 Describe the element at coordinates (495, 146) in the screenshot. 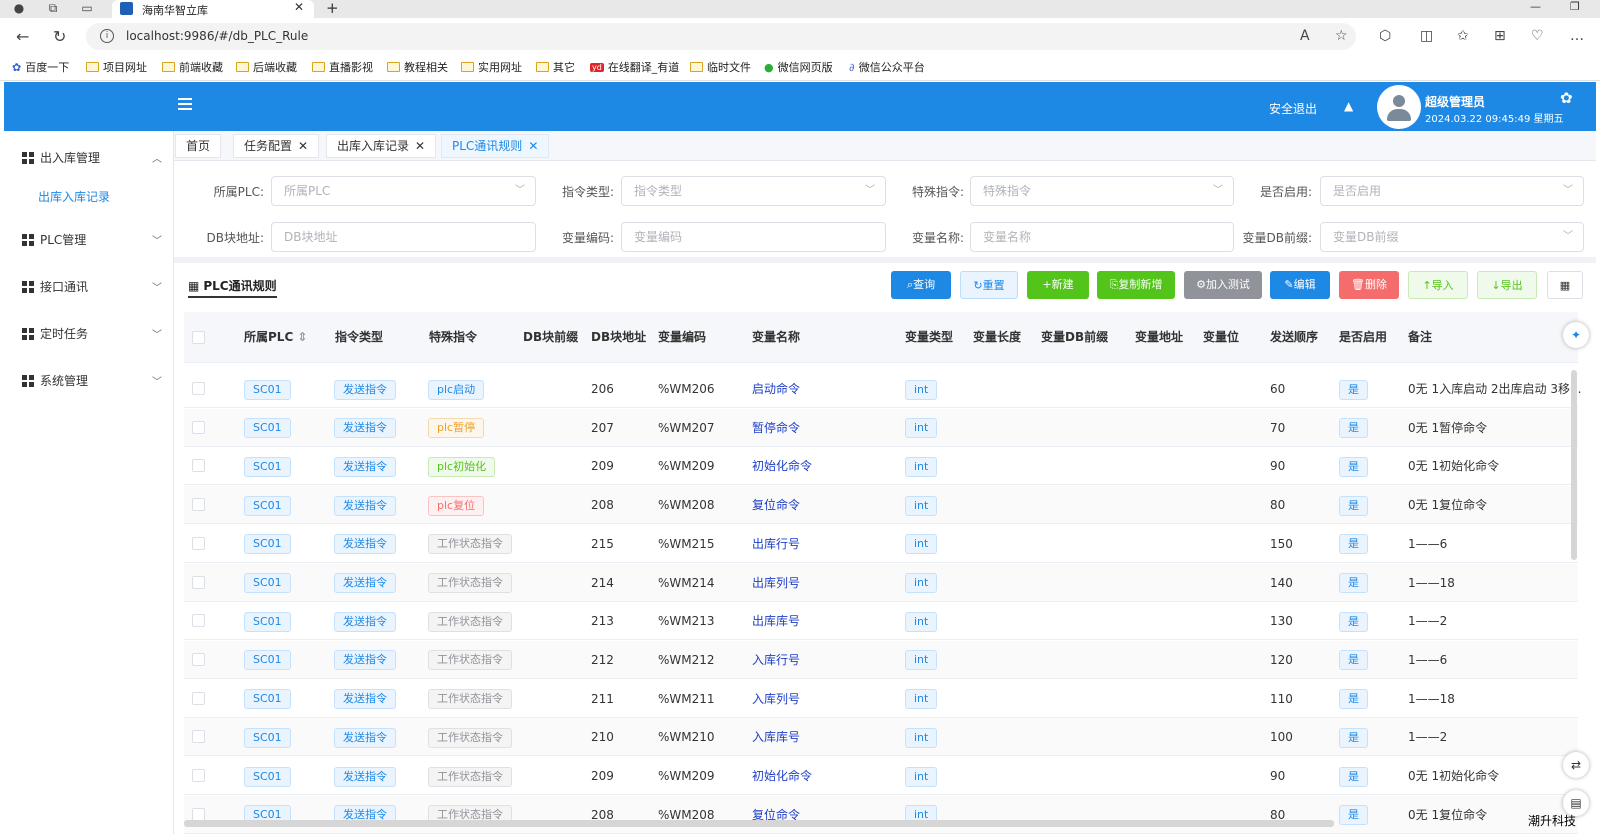

I see `tab-plc-rule: PLC通讯规则 ✕` at that location.